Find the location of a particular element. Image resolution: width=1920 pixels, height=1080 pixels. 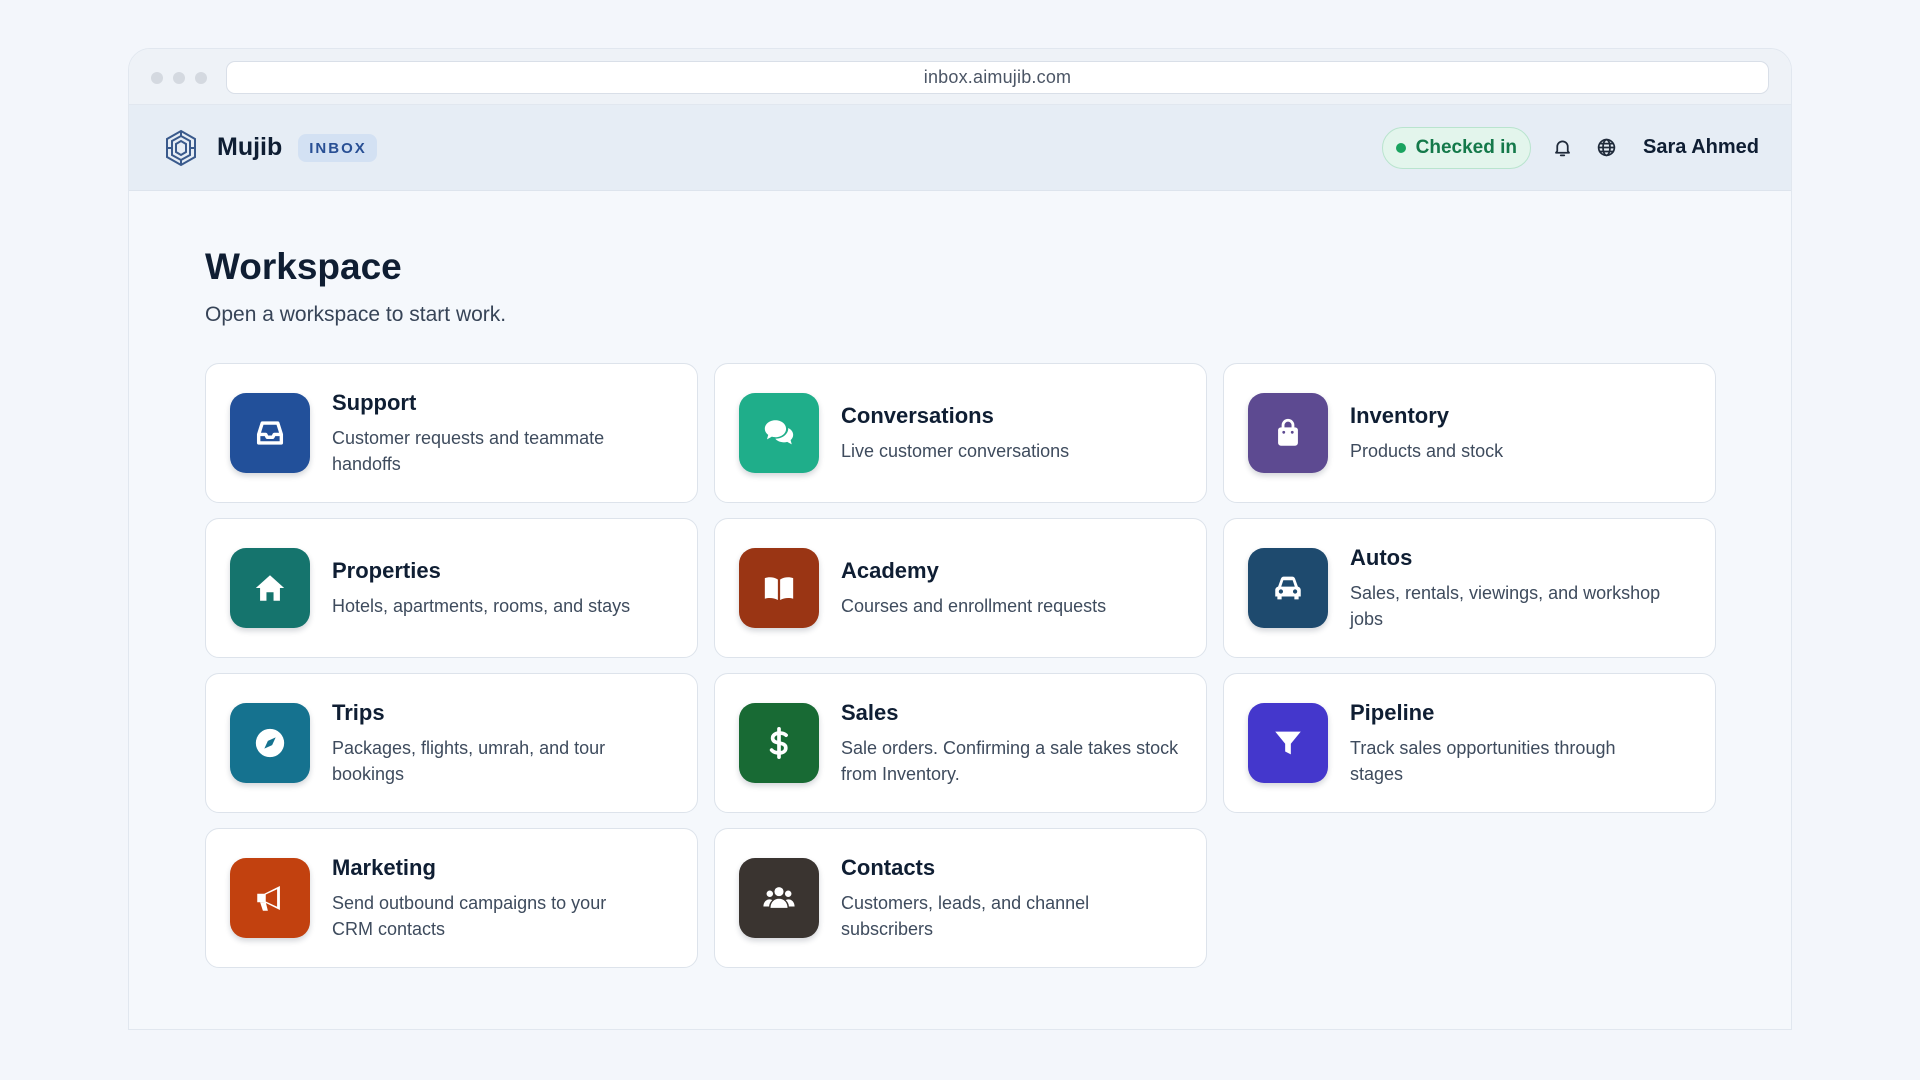

brand-name: Mujib is located at coordinates (250, 147).